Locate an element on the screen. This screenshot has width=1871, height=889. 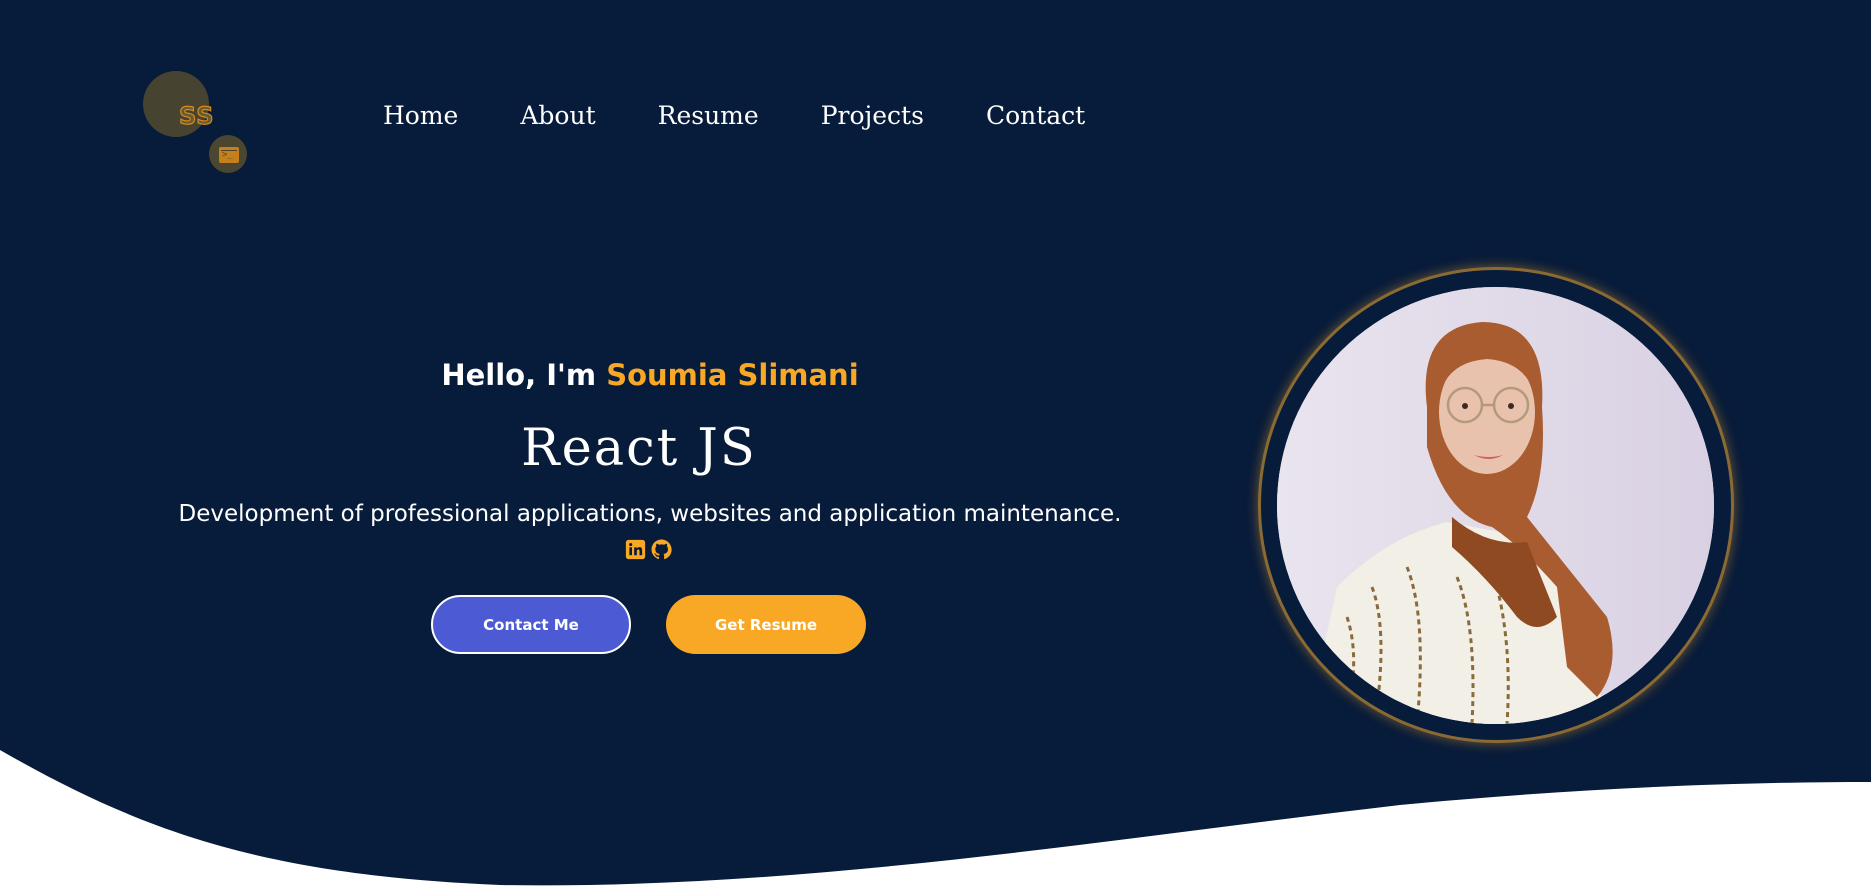
logo-text: SS is located at coordinates (196, 115).